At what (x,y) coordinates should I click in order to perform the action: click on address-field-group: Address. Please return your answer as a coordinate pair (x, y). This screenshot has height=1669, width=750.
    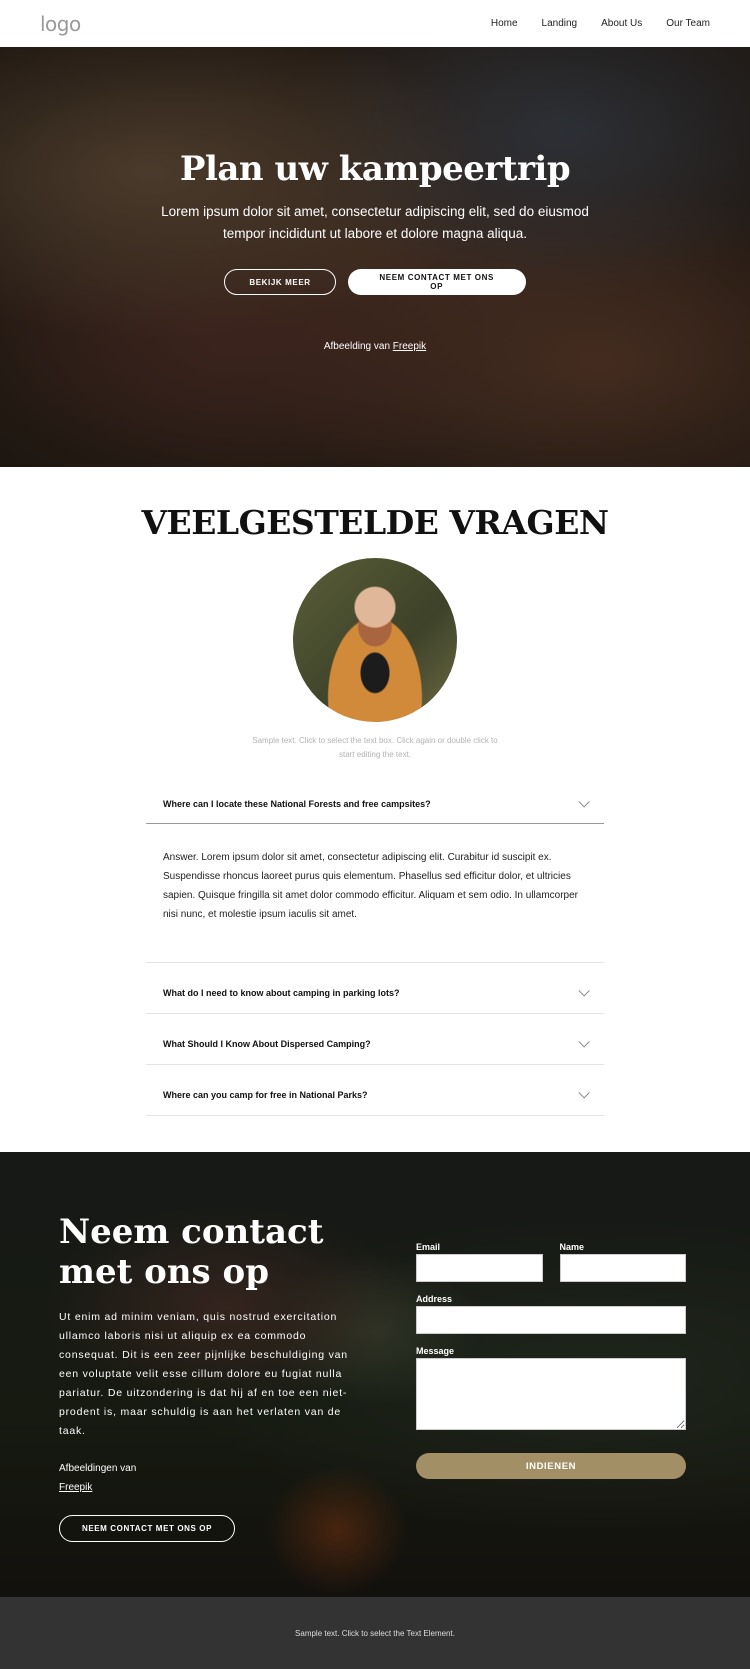
    Looking at the image, I should click on (551, 1314).